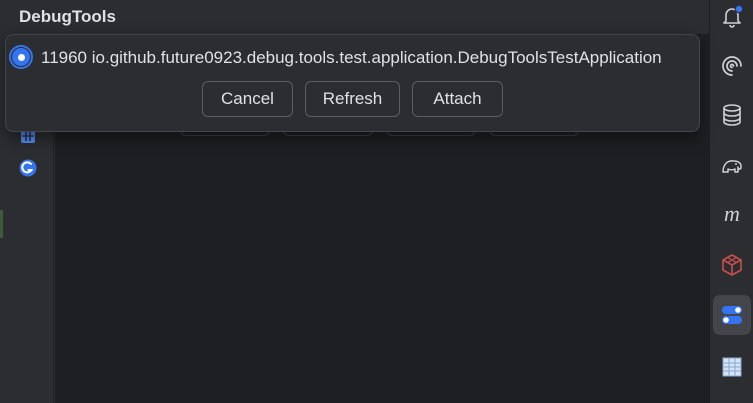  Describe the element at coordinates (732, 16) in the screenshot. I see `notifications-icon` at that location.